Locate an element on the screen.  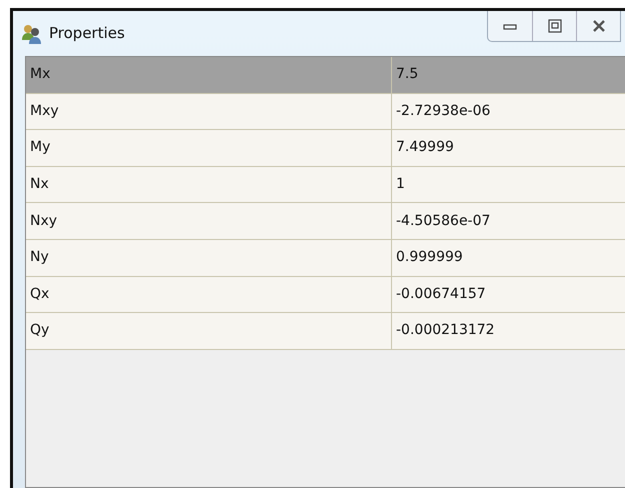
property-name: Nx is located at coordinates (209, 184).